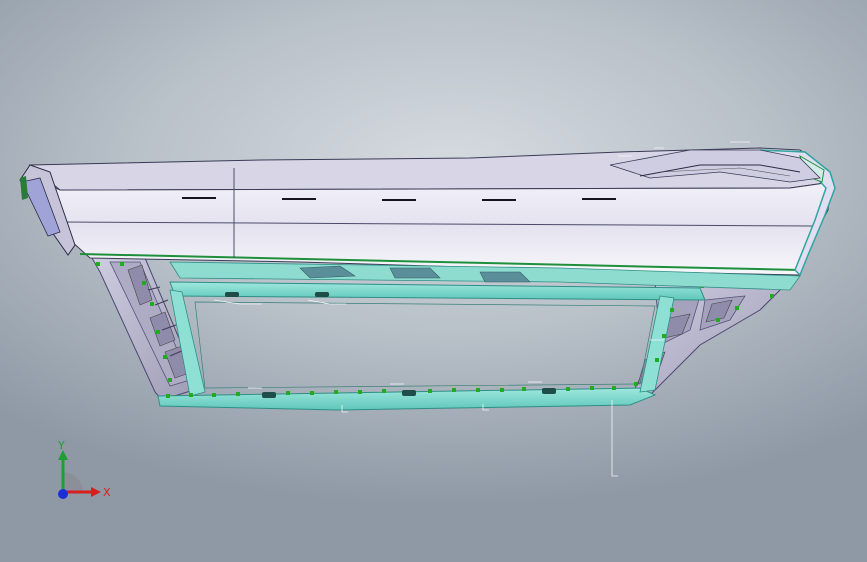 This screenshot has height=562, width=867. Describe the element at coordinates (61, 445) in the screenshot. I see `triad-y-label: Y` at that location.